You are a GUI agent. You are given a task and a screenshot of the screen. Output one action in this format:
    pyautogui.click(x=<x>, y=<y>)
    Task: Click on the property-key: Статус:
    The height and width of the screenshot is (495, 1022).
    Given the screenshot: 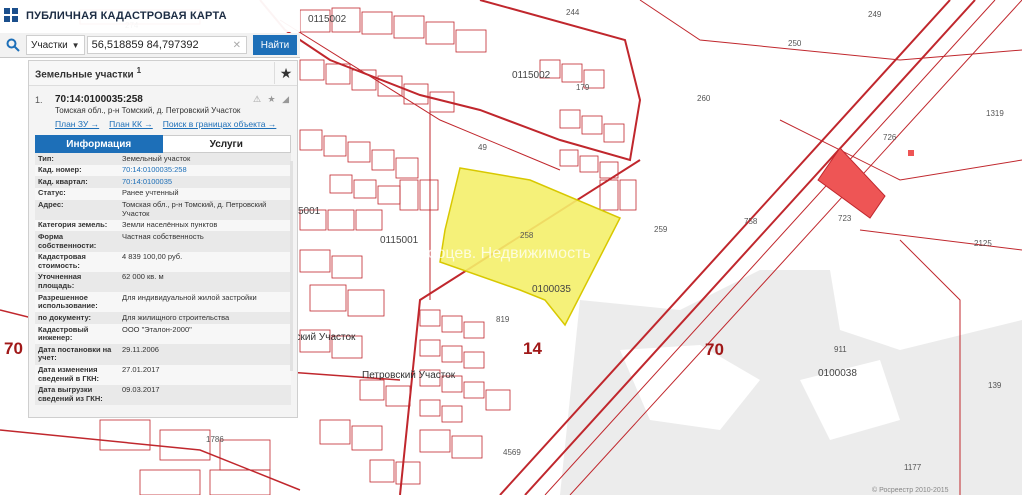 What is the action you would take?
    pyautogui.click(x=77, y=193)
    